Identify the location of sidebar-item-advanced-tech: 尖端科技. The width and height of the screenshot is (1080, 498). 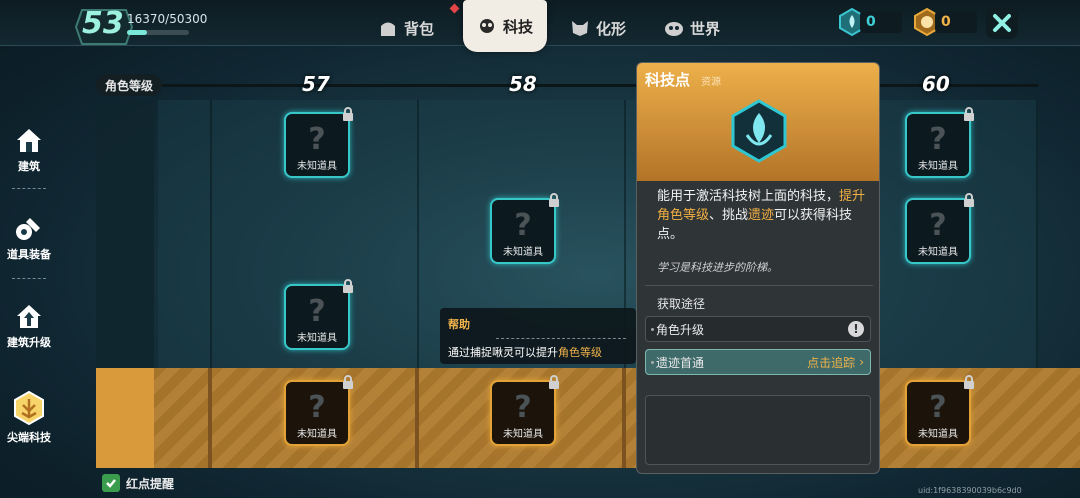
(29, 418).